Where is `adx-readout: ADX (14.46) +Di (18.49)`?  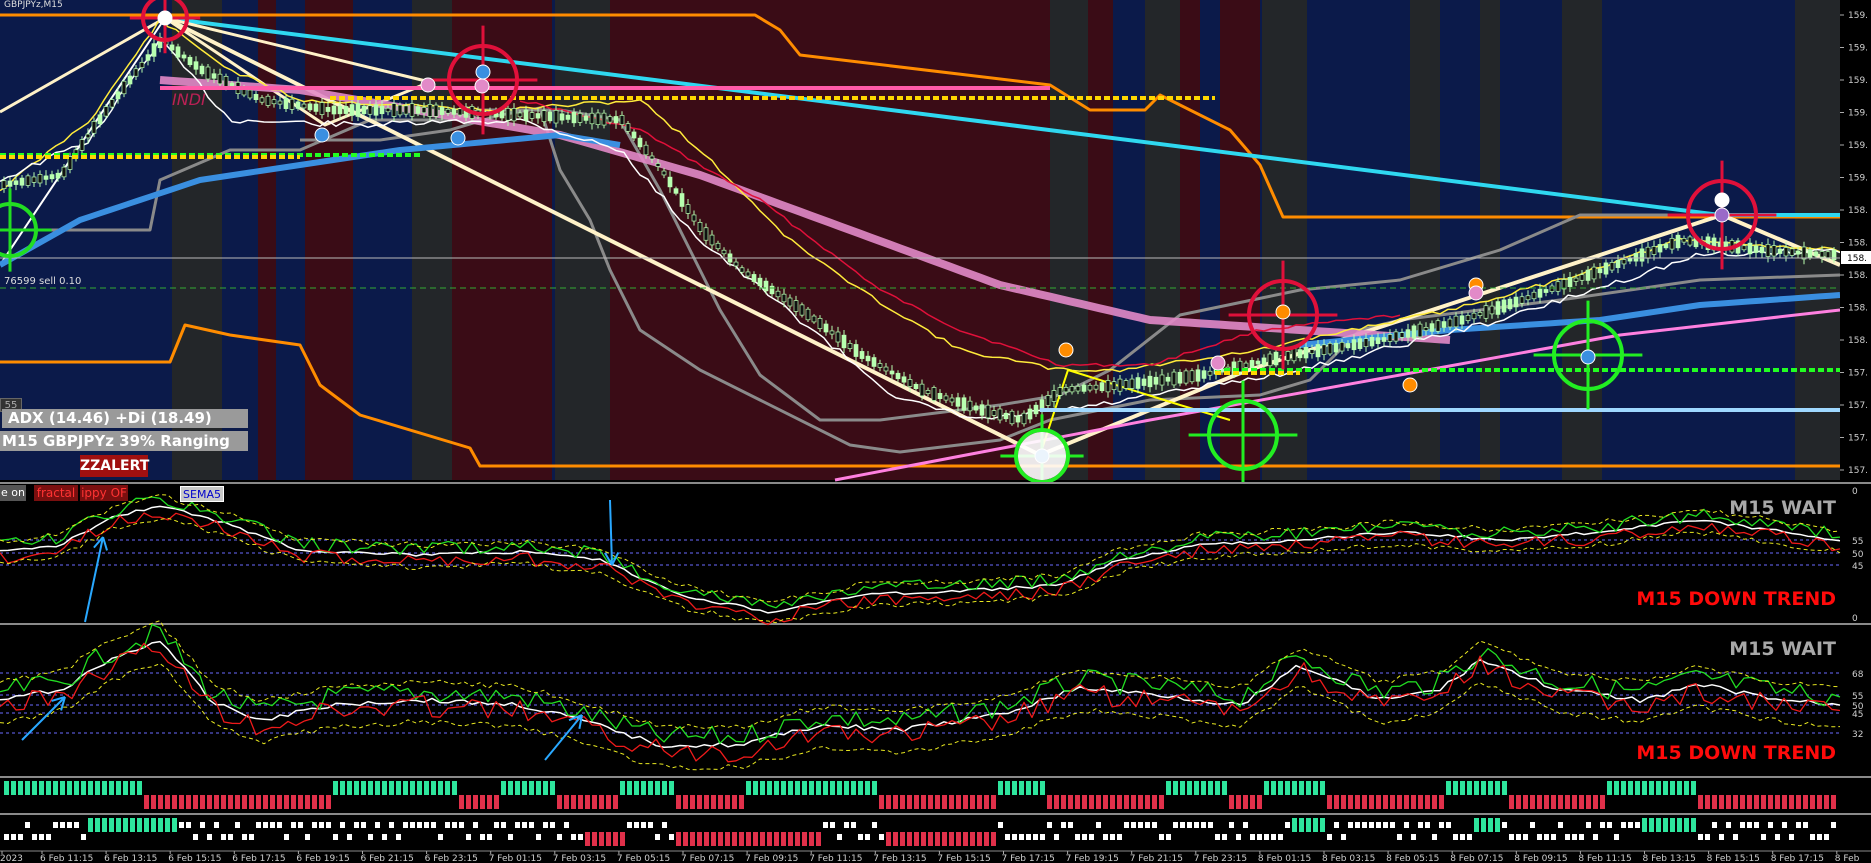
adx-readout: ADX (14.46) +Di (18.49) is located at coordinates (125, 418).